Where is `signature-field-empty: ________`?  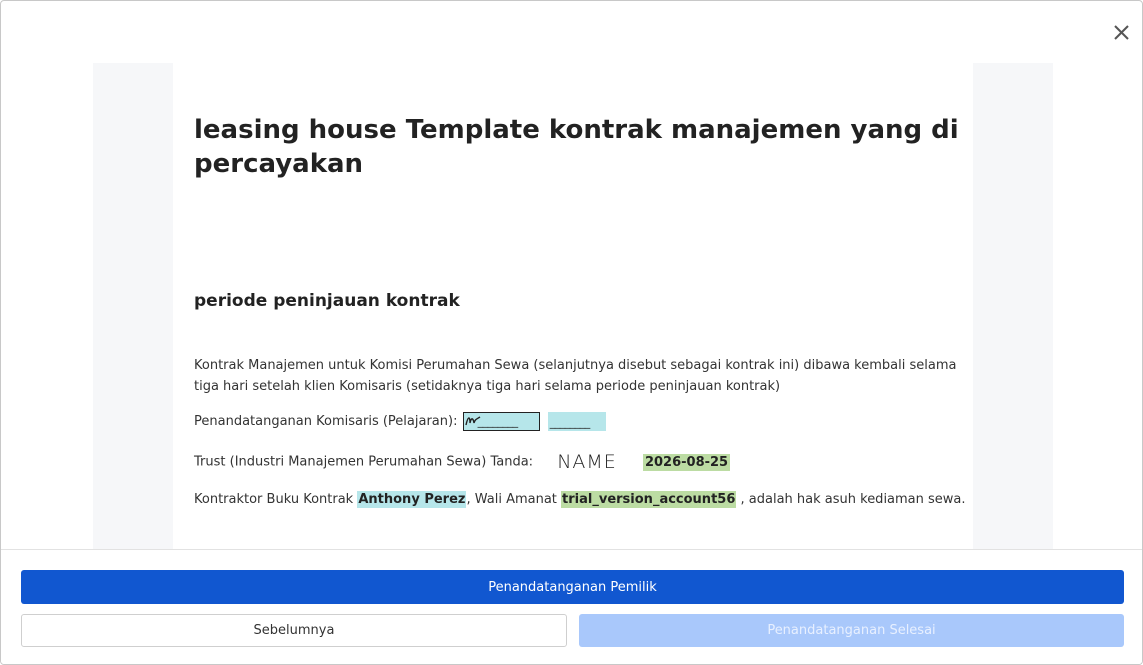
signature-field-empty: ________ is located at coordinates (576, 421).